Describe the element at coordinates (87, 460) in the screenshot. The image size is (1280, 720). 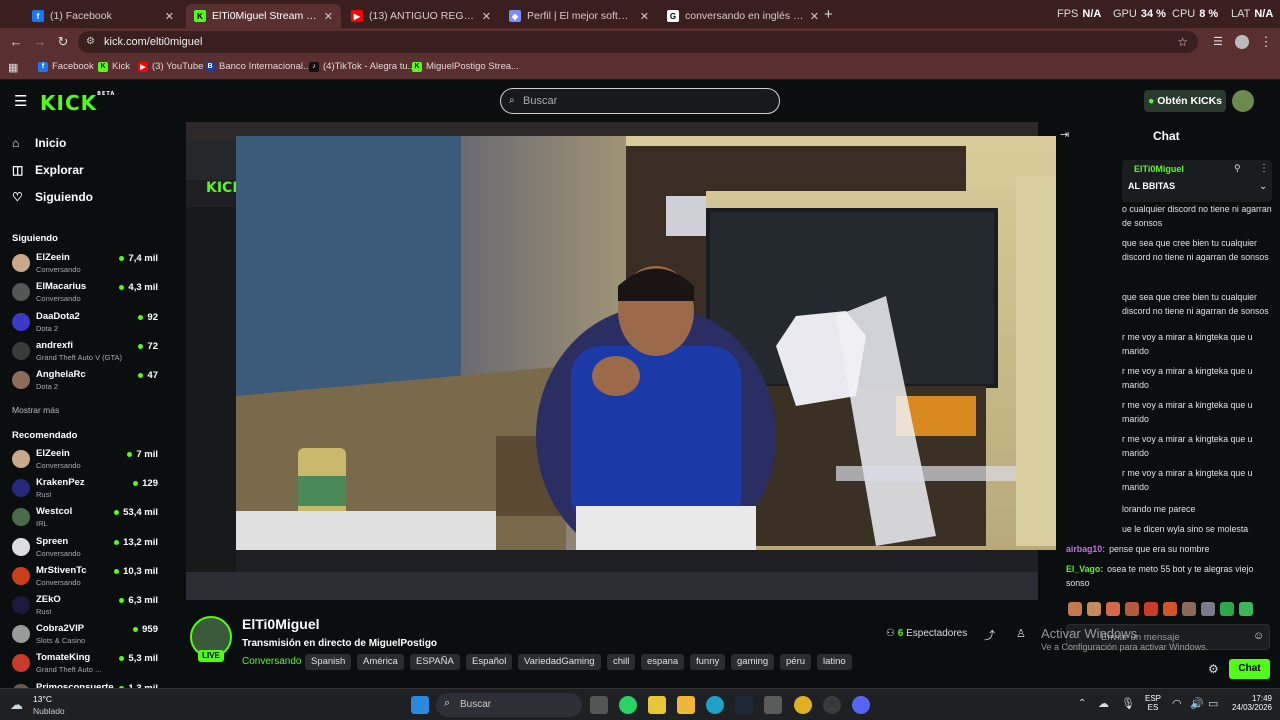
I see `channel-list-item: ElZeein Conversando 7 mil` at that location.